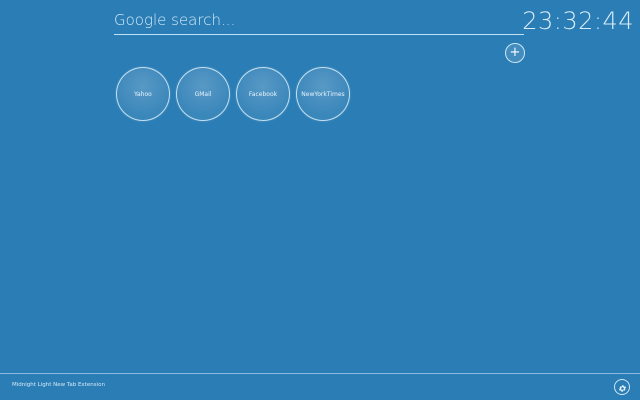 The height and width of the screenshot is (400, 640). I want to click on shortcut-tile-gmail: GMail, so click(203, 94).